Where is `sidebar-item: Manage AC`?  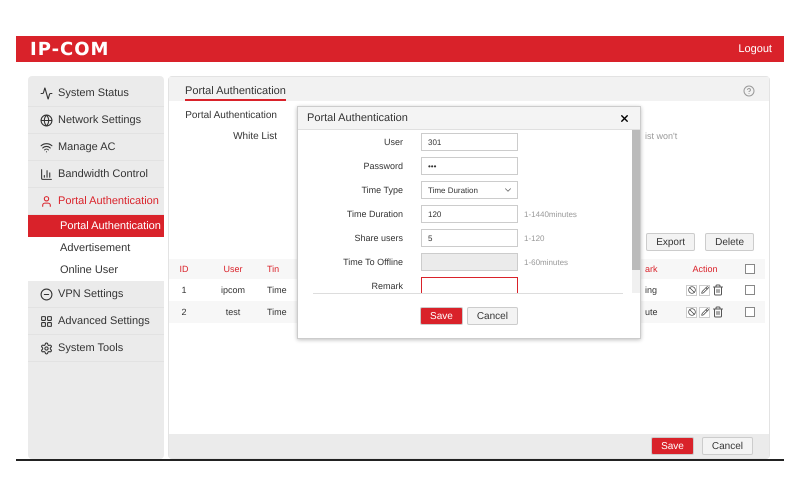
sidebar-item: Manage AC is located at coordinates (96, 147).